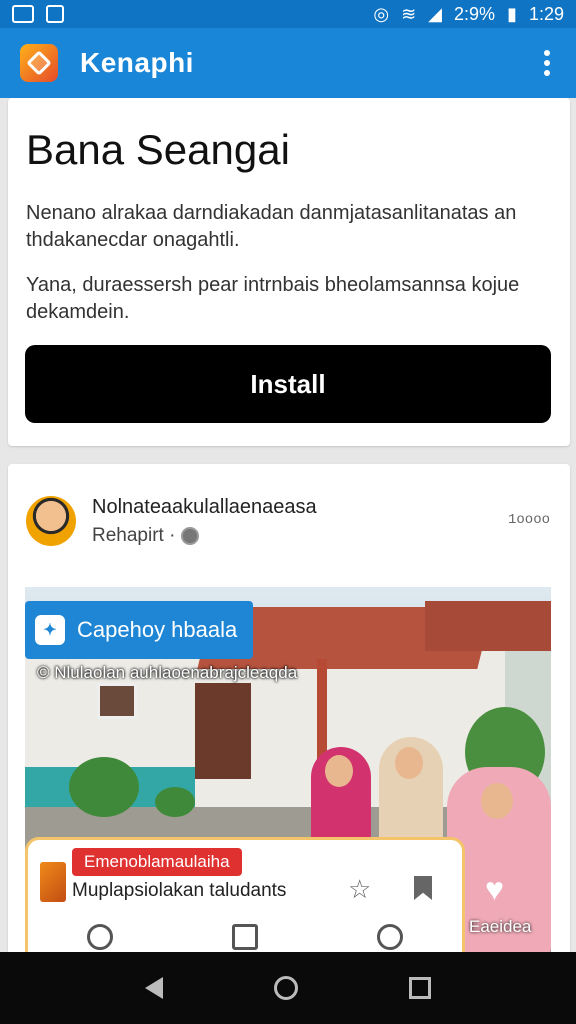  What do you see at coordinates (157, 862) in the screenshot?
I see `embedded-tag: Emenoblamaulaiha` at bounding box center [157, 862].